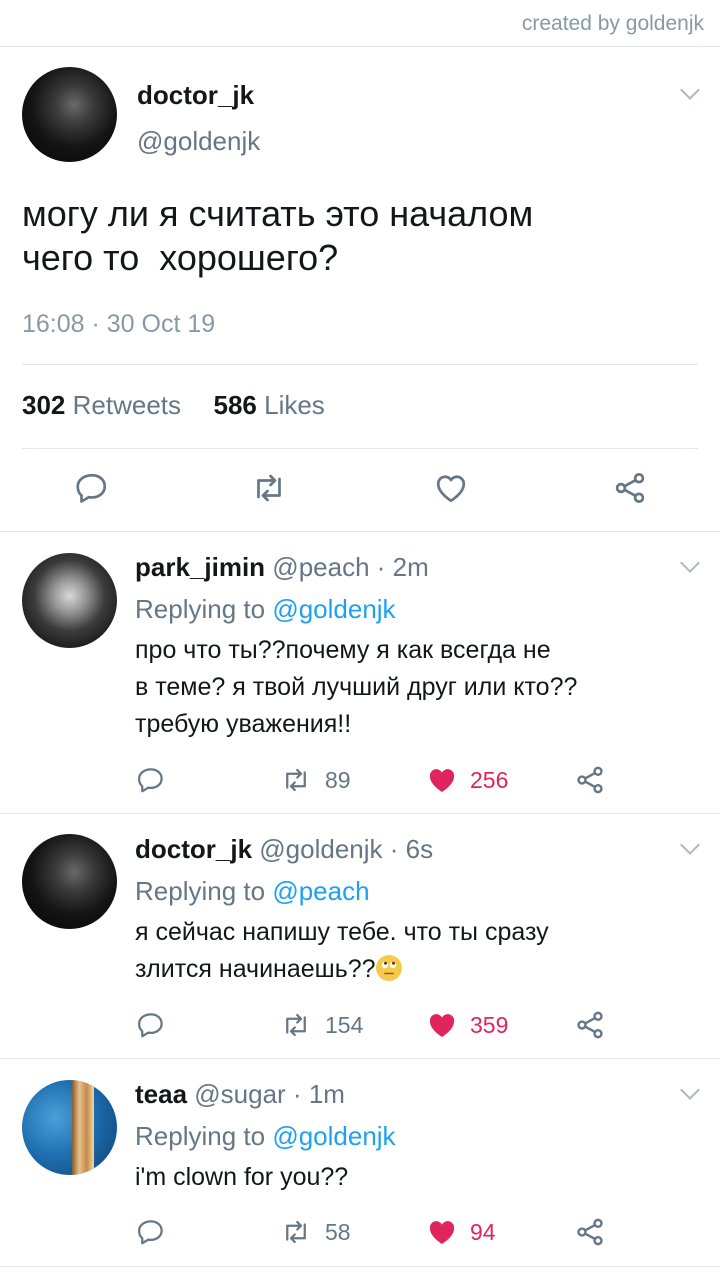 This screenshot has height=1278, width=720. I want to click on replying-to-link: @peach, so click(320, 891).